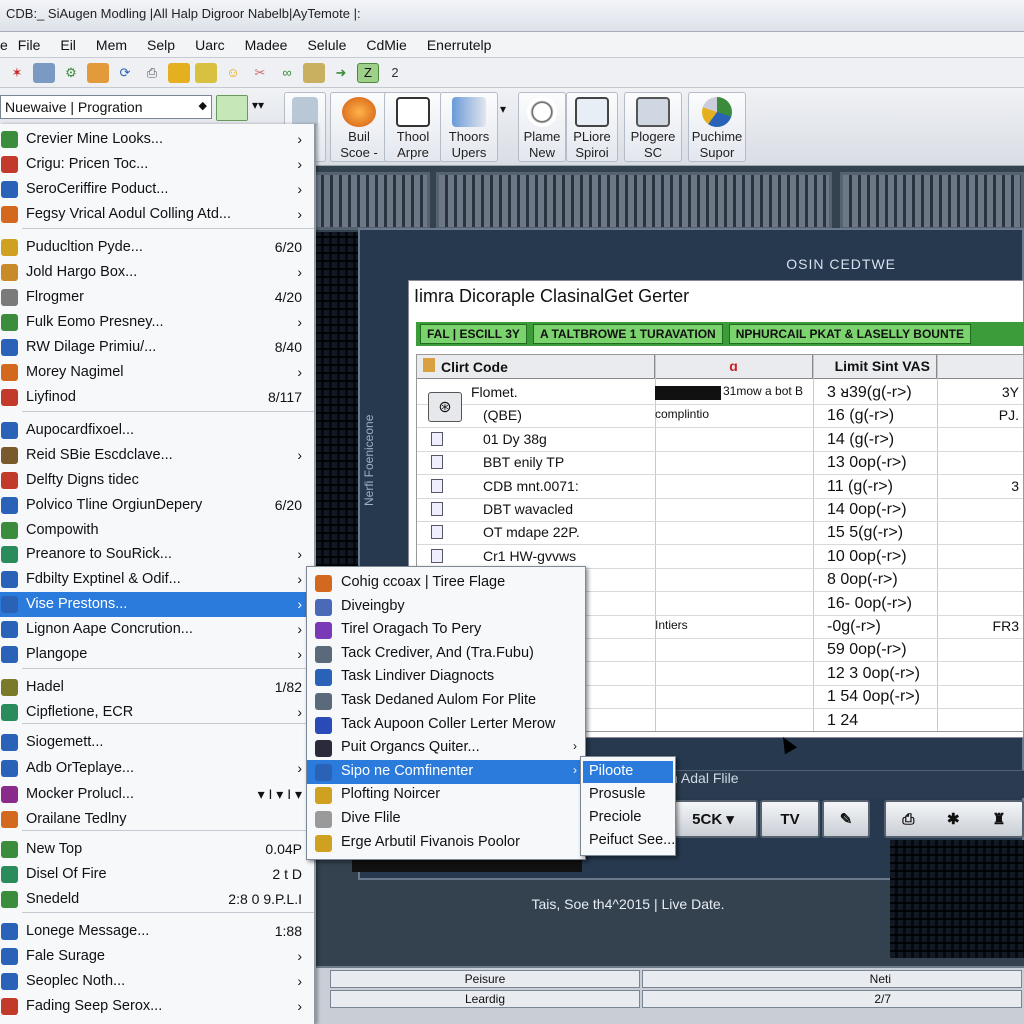 The height and width of the screenshot is (1024, 1024). Describe the element at coordinates (157, 554) in the screenshot. I see `menu-item: Preanore to SouRick... ›` at that location.